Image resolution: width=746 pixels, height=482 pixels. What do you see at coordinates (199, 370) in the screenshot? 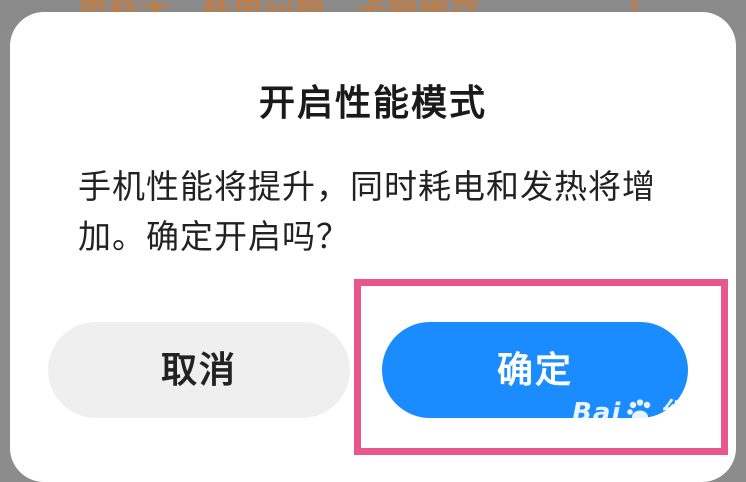
I see `cancel-button: 取消` at bounding box center [199, 370].